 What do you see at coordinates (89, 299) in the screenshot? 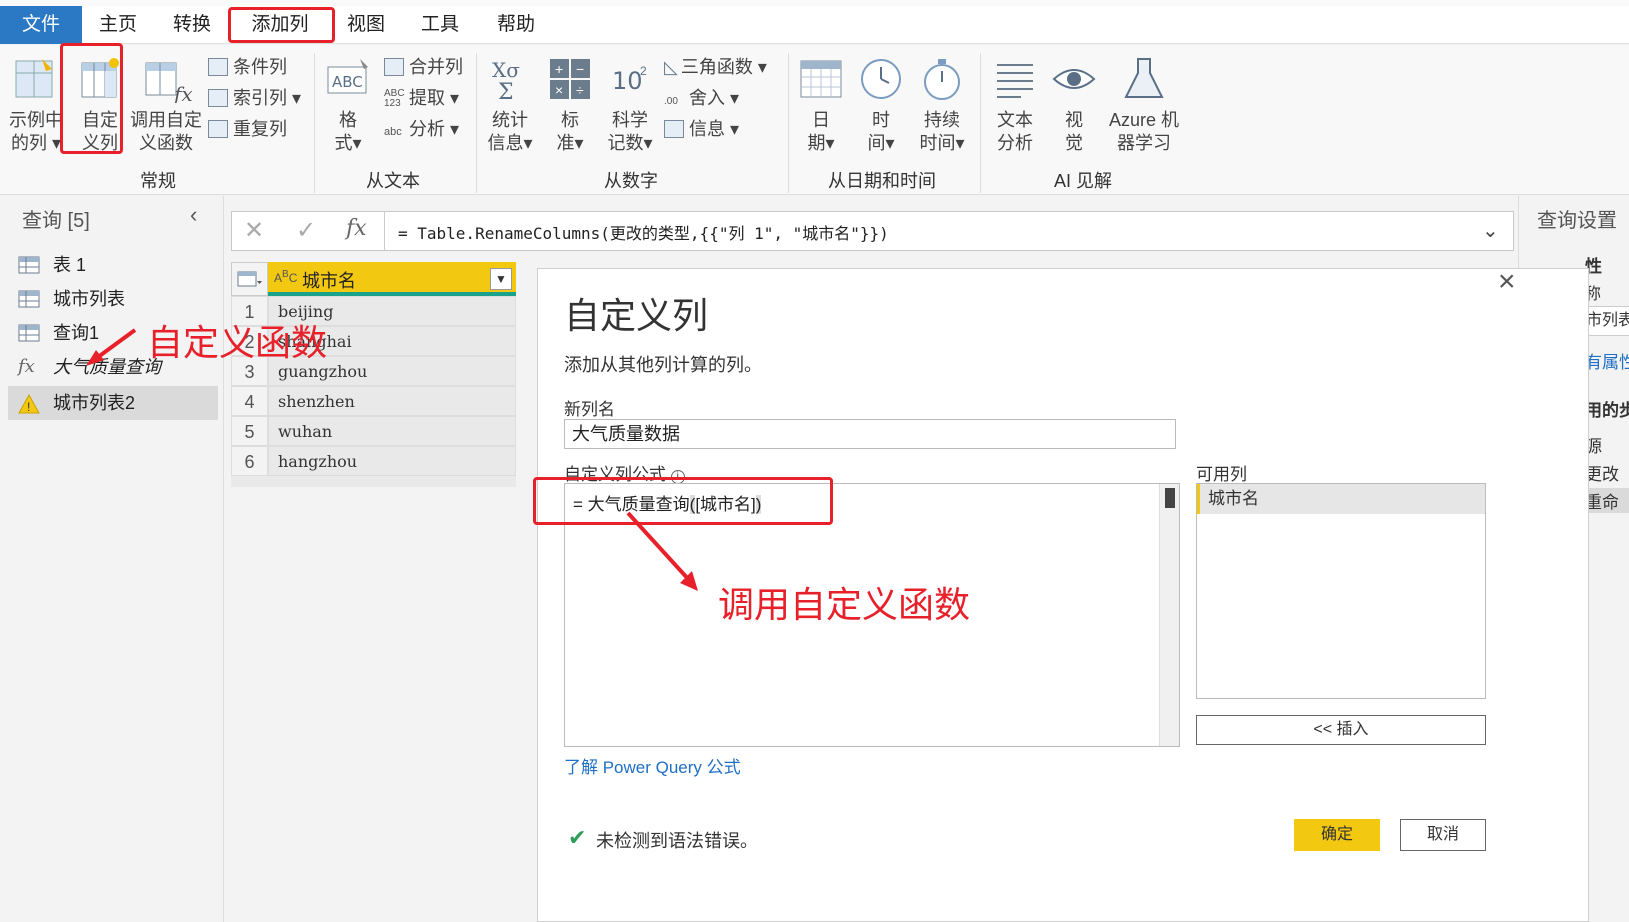
I see `query-name: 城市列表` at bounding box center [89, 299].